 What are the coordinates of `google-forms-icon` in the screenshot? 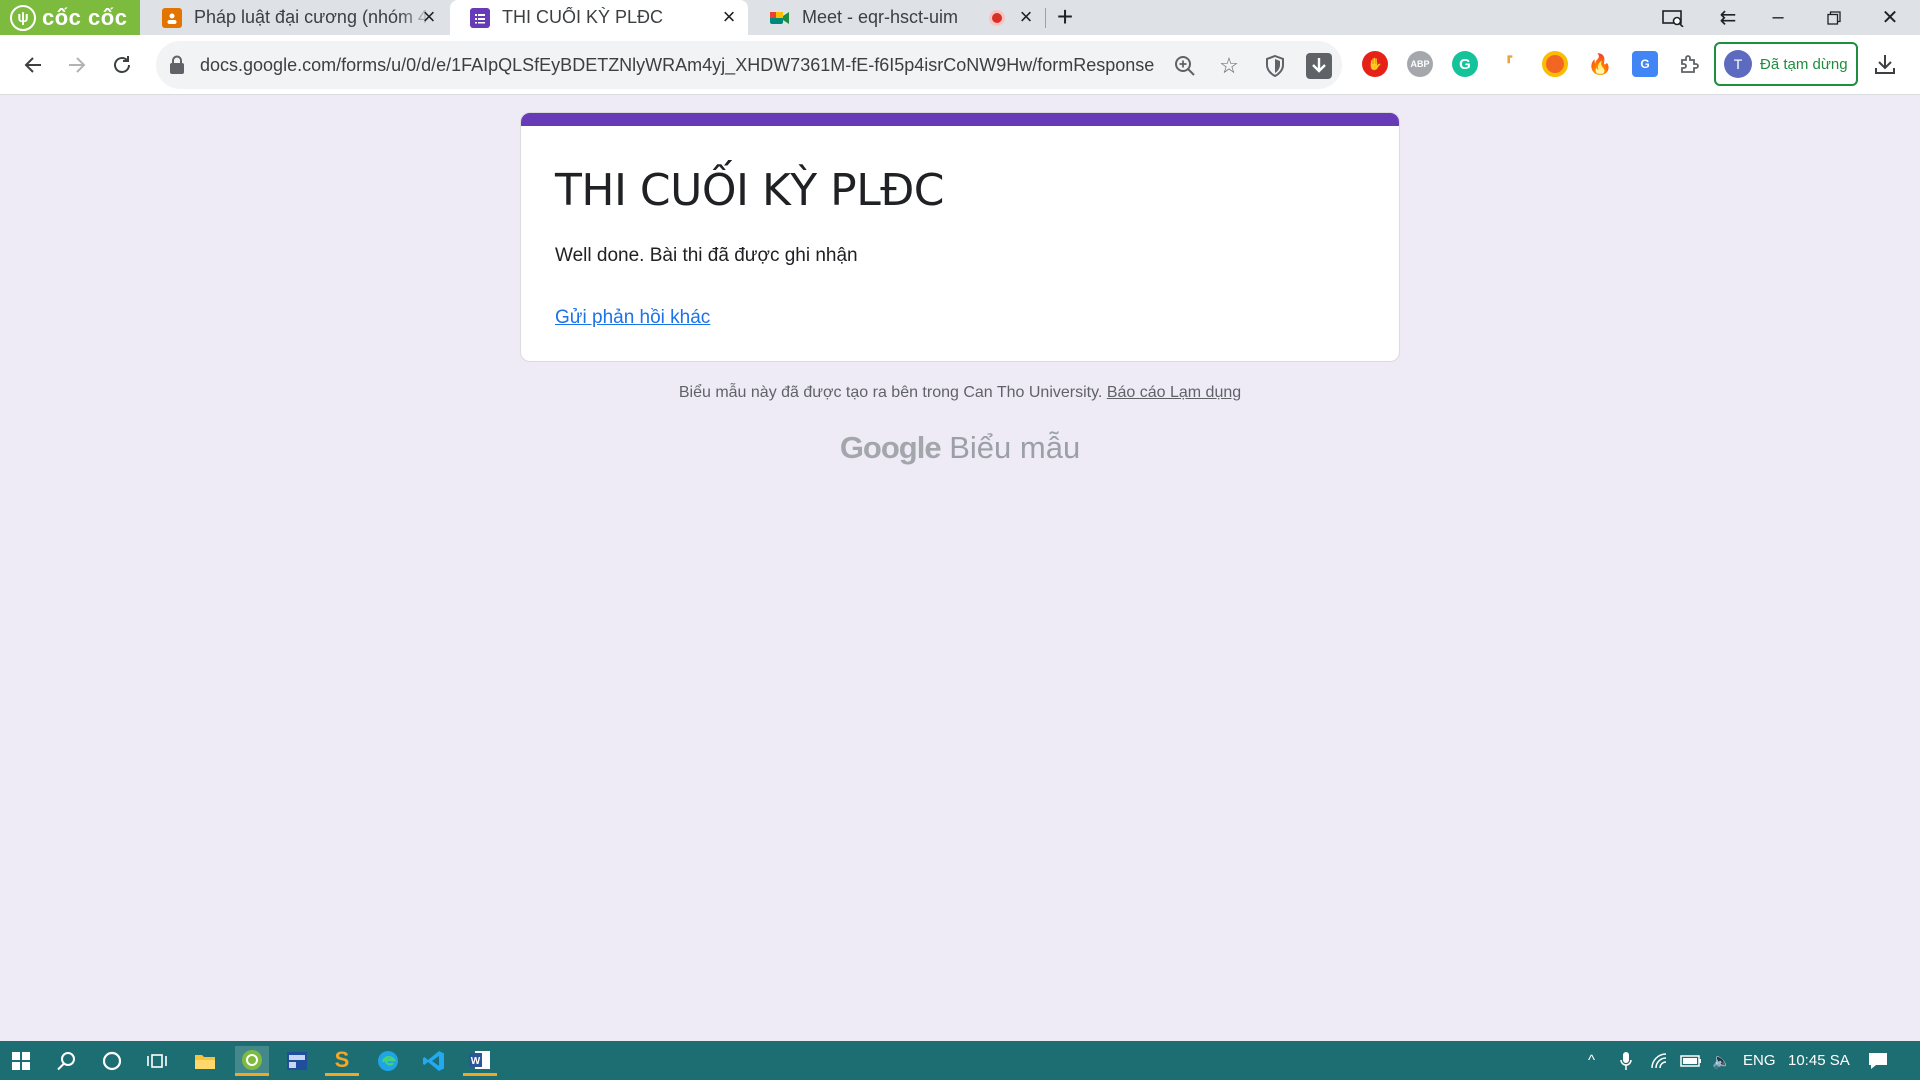 It's located at (480, 17).